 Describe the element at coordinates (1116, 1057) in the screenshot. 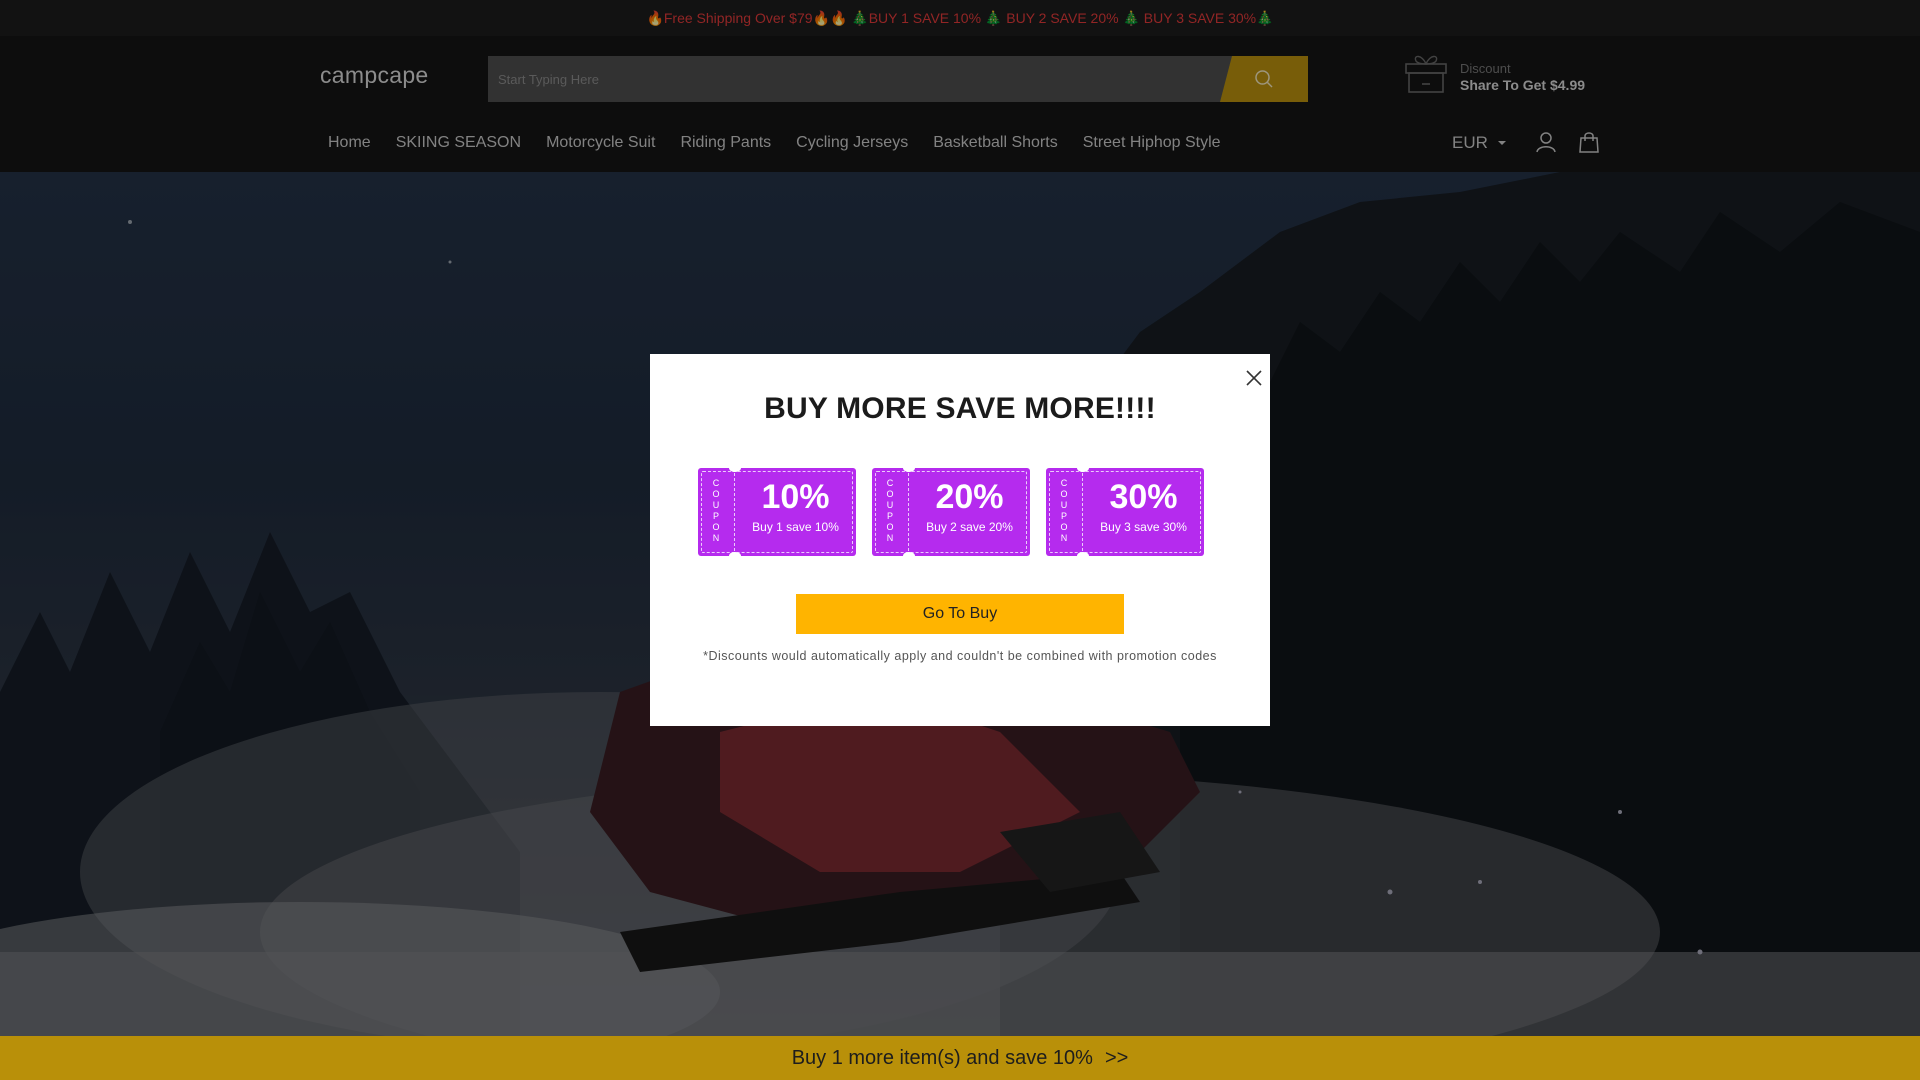

I see `double-chevron-right-icon: >>` at that location.